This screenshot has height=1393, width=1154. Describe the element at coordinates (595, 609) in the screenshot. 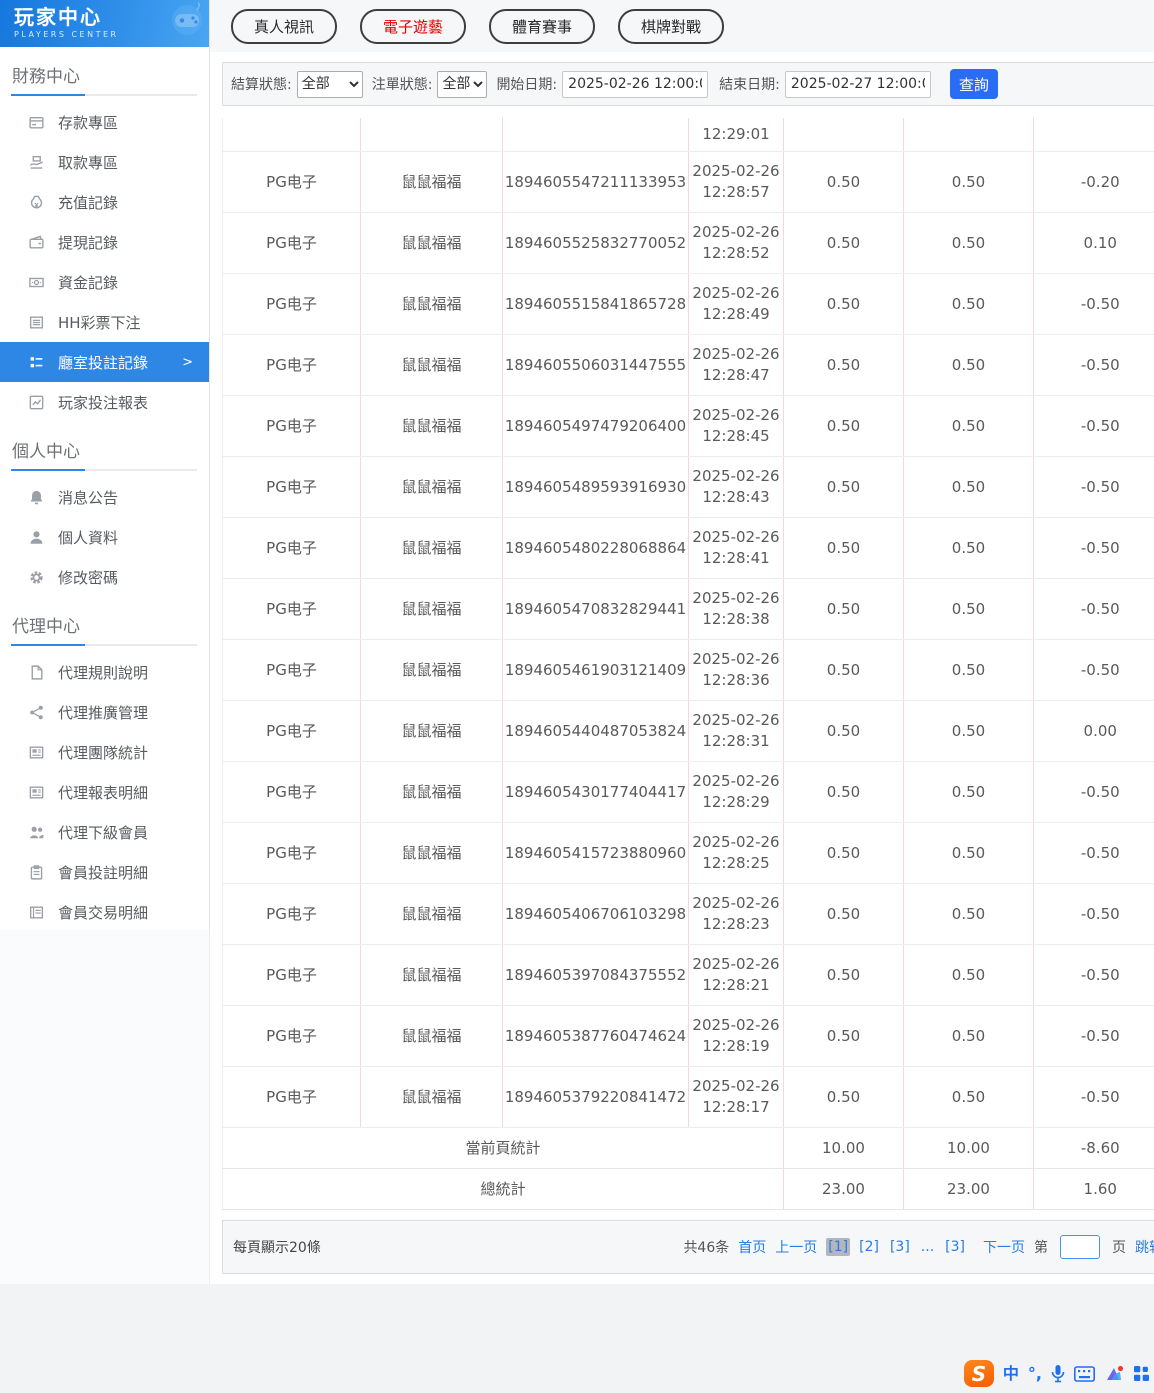

I see `order-id-cell: 1894605470832829441` at that location.